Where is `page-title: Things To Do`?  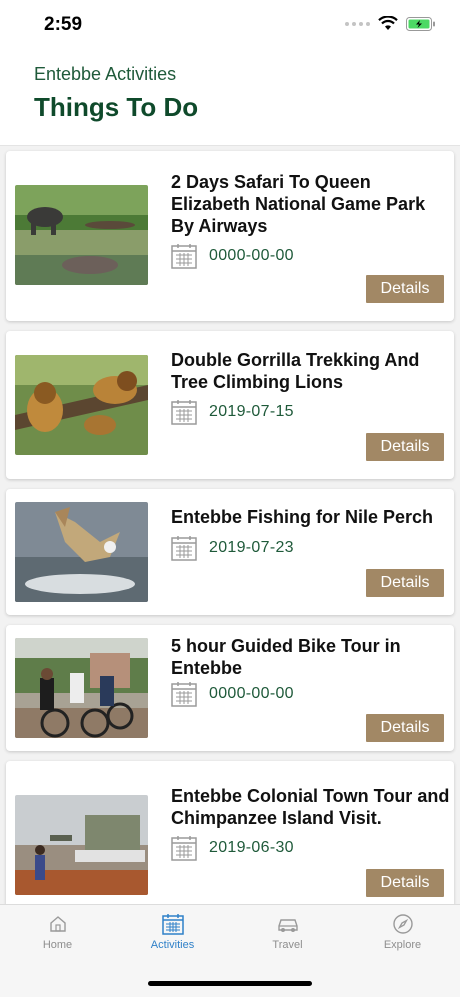 page-title: Things To Do is located at coordinates (116, 107).